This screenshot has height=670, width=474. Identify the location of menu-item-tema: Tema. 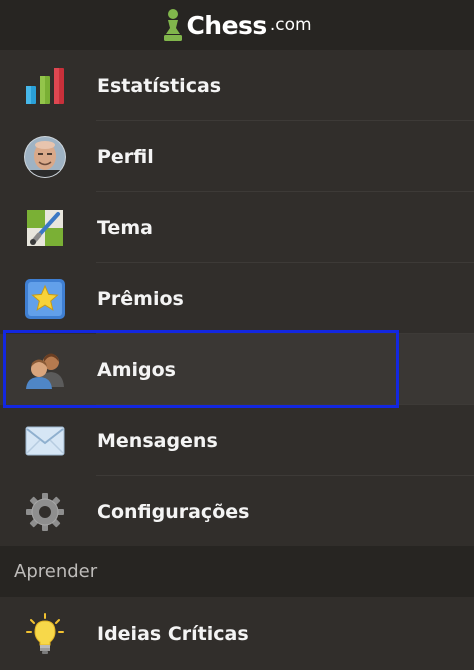
(237, 227).